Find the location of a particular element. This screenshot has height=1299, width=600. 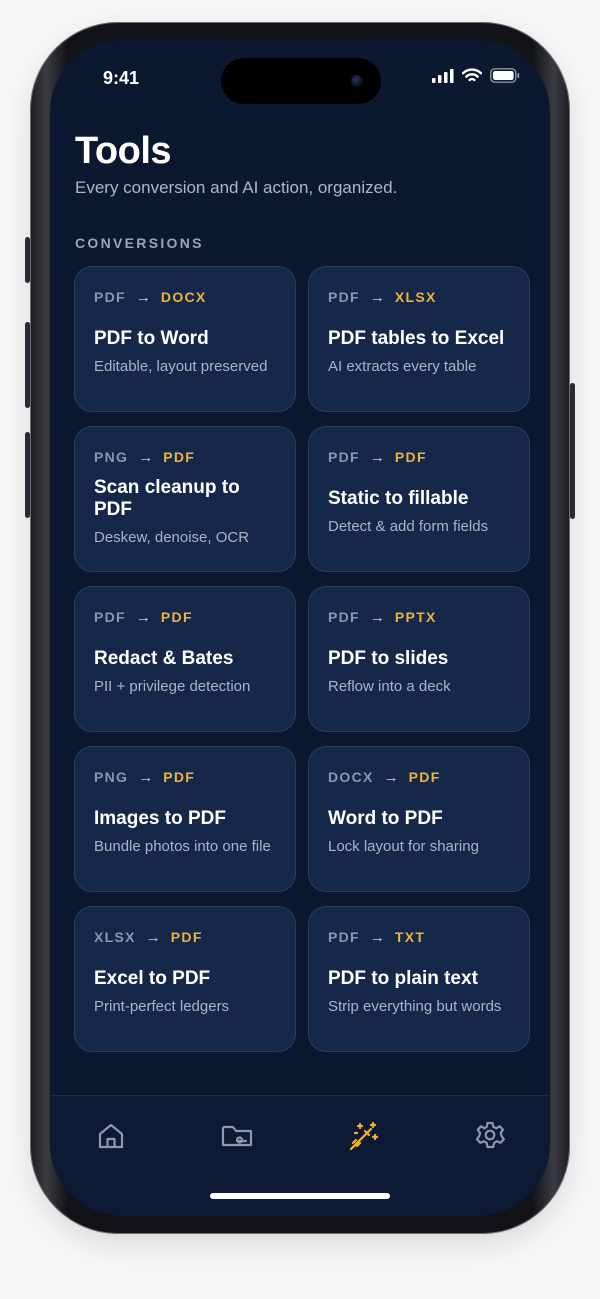

target-format: DOCX is located at coordinates (183, 297).